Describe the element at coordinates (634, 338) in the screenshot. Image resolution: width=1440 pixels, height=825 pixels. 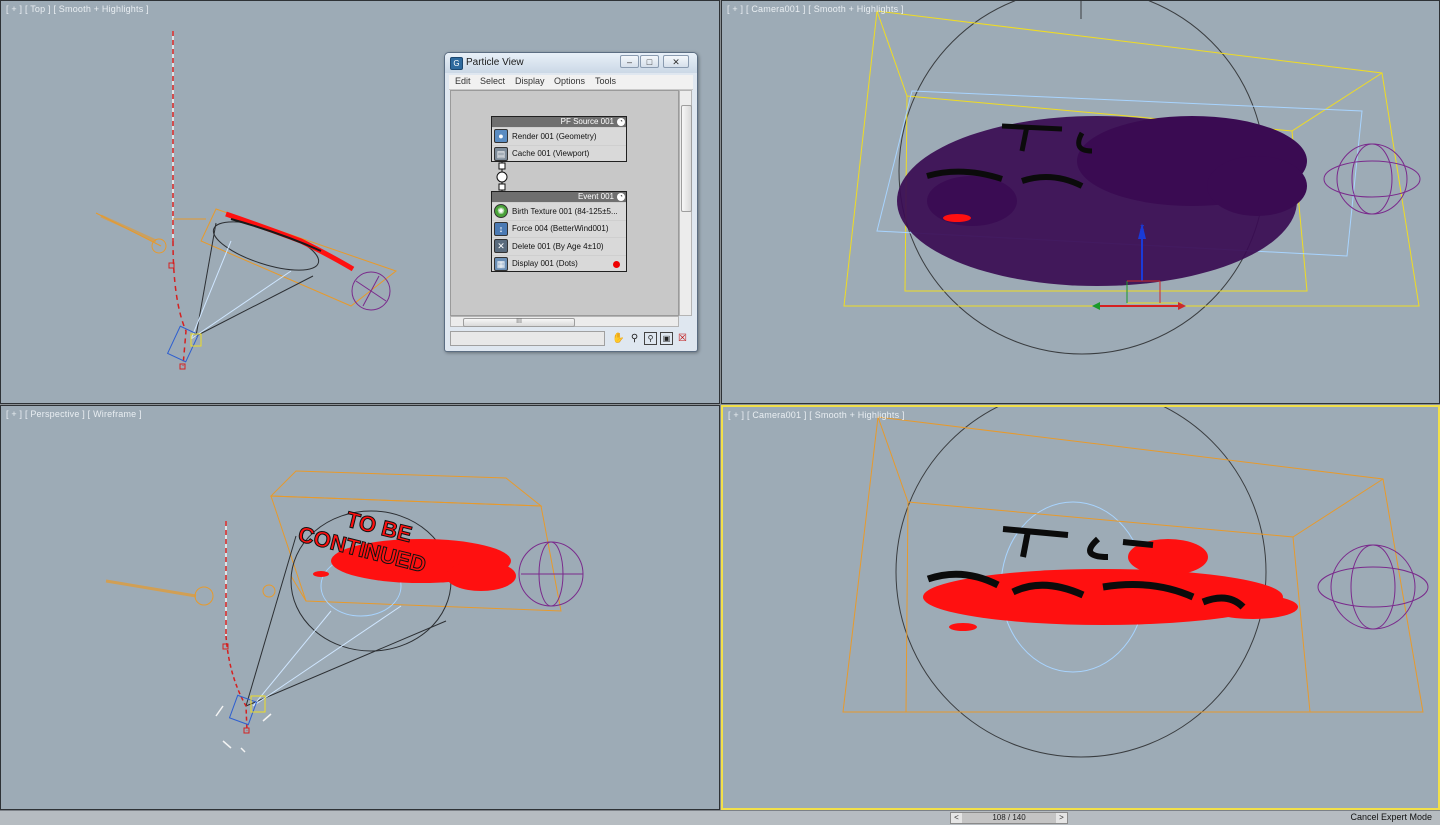
I see `zoom-icon: ⚲` at that location.